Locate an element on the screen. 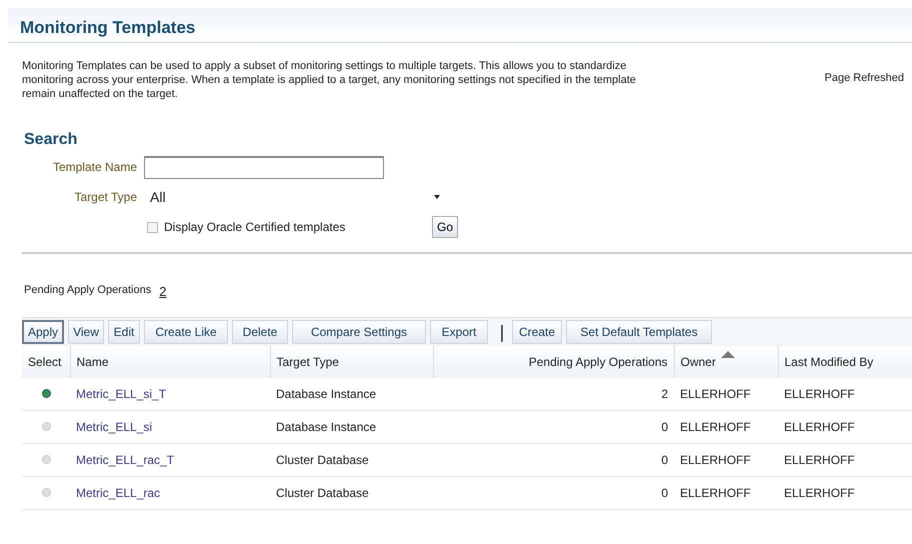 The image size is (912, 544). dropdown-icon is located at coordinates (437, 197).